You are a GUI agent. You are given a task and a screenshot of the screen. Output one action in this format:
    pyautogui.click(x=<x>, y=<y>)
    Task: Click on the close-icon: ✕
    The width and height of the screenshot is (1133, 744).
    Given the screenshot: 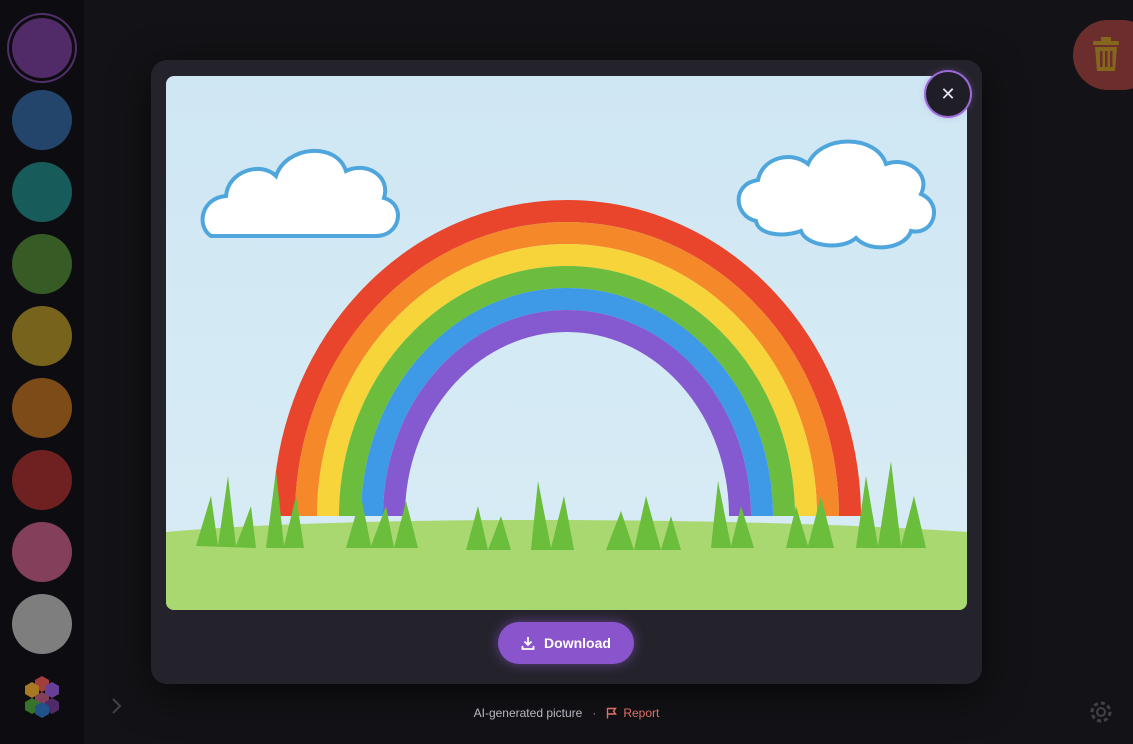 What is the action you would take?
    pyautogui.click(x=948, y=93)
    